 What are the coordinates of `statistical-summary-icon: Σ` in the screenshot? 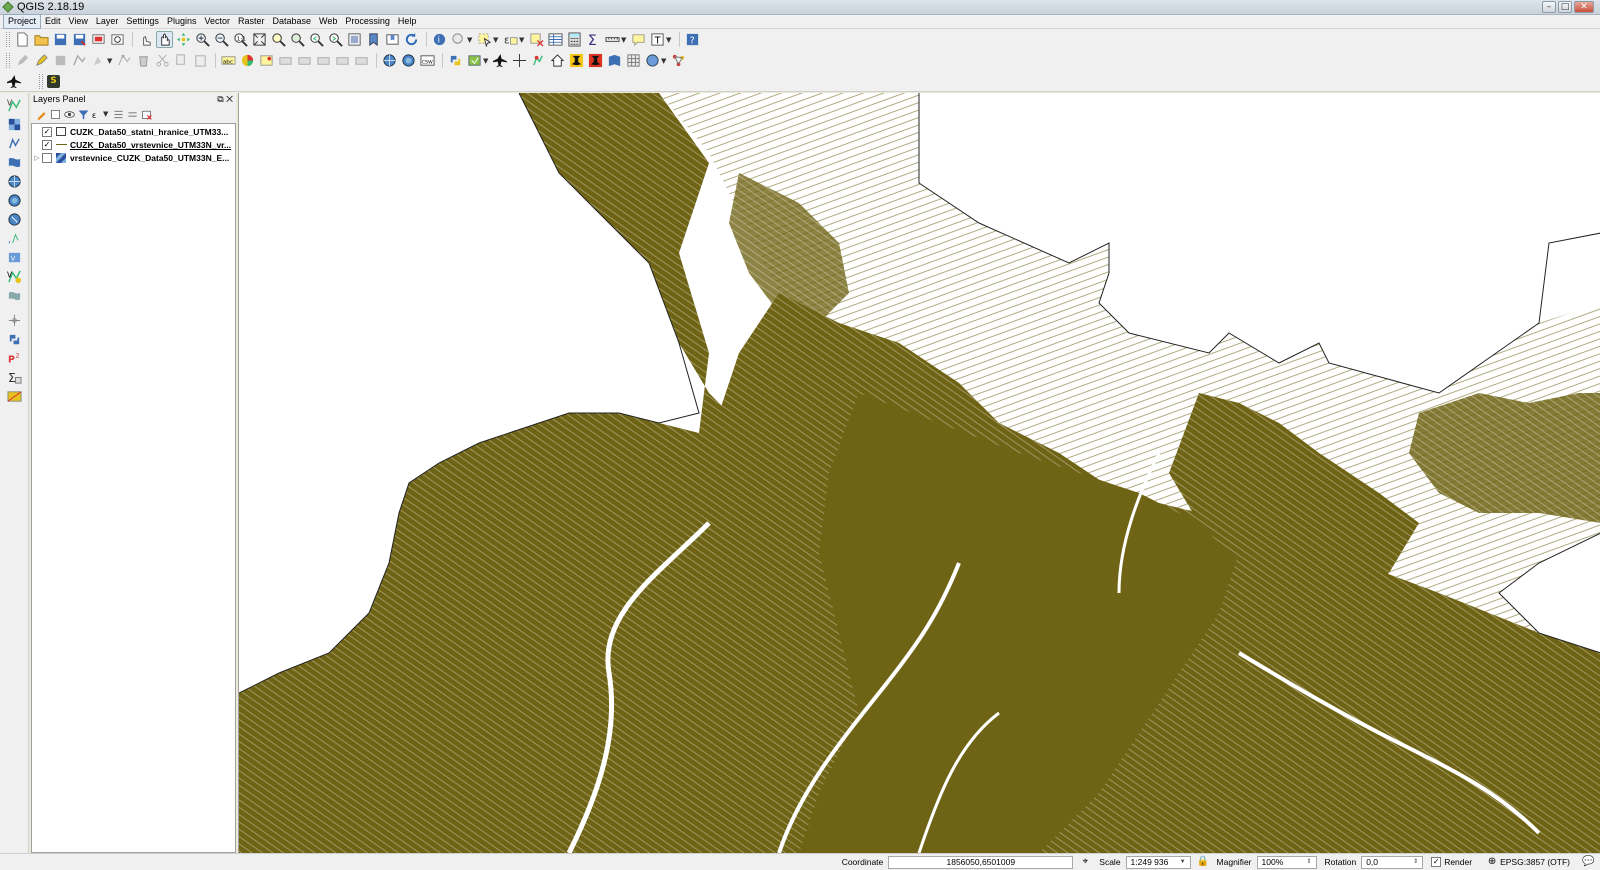 It's located at (14, 377).